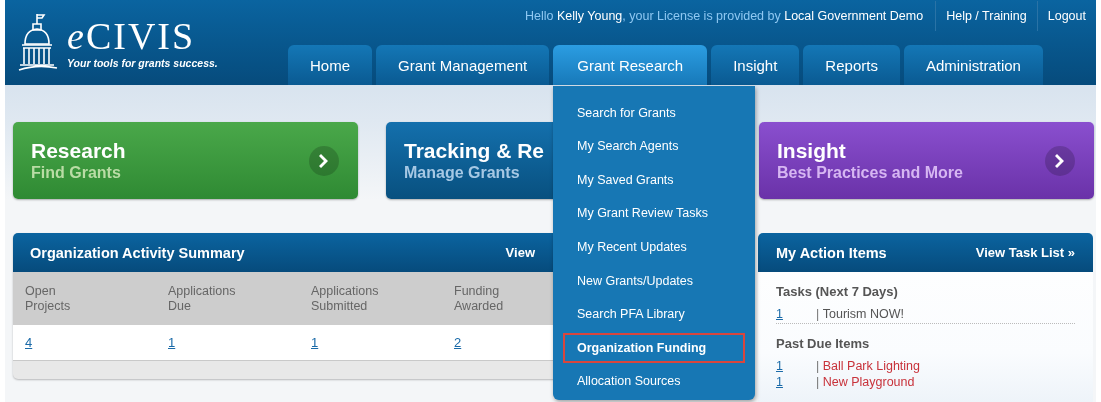 The height and width of the screenshot is (402, 1101). I want to click on column-header: Applications Due, so click(202, 298).